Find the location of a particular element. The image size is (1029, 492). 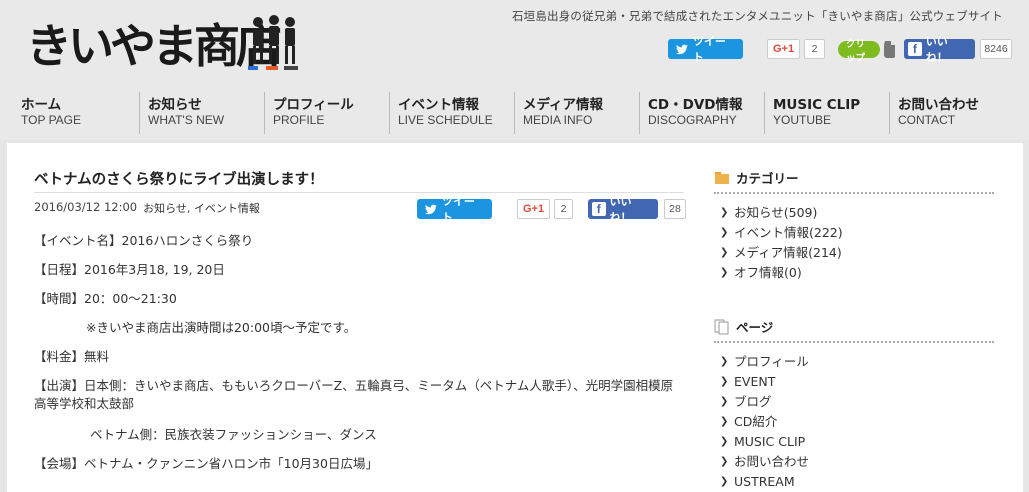

sidebar-page-item: ❯ ブログ is located at coordinates (764, 402).